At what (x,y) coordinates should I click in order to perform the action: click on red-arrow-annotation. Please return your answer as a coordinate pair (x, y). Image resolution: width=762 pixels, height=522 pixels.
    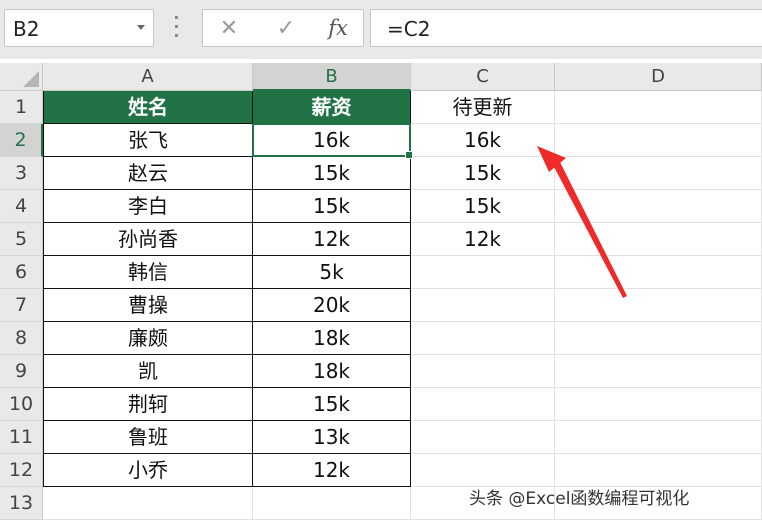
    Looking at the image, I should click on (582, 222).